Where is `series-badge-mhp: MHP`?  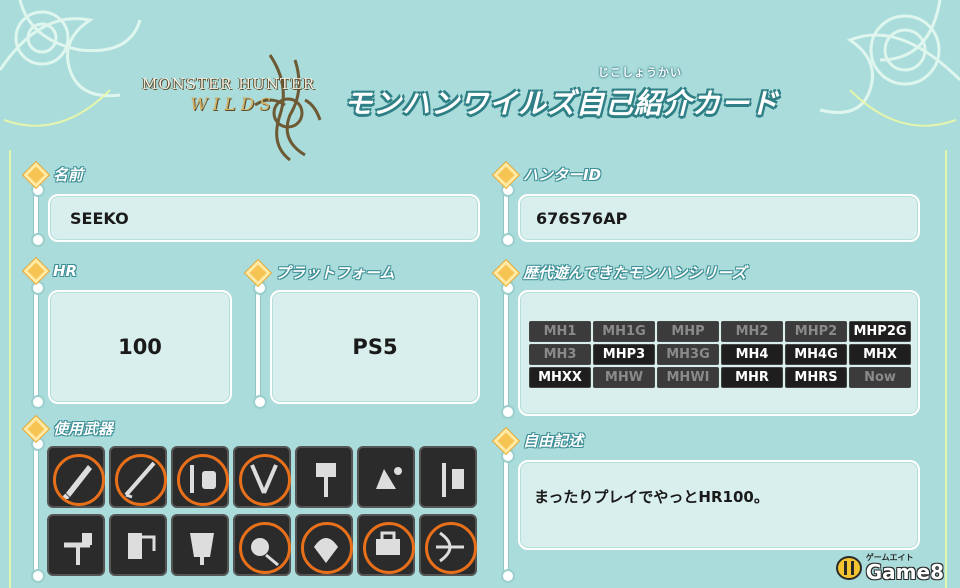 series-badge-mhp: MHP is located at coordinates (688, 331).